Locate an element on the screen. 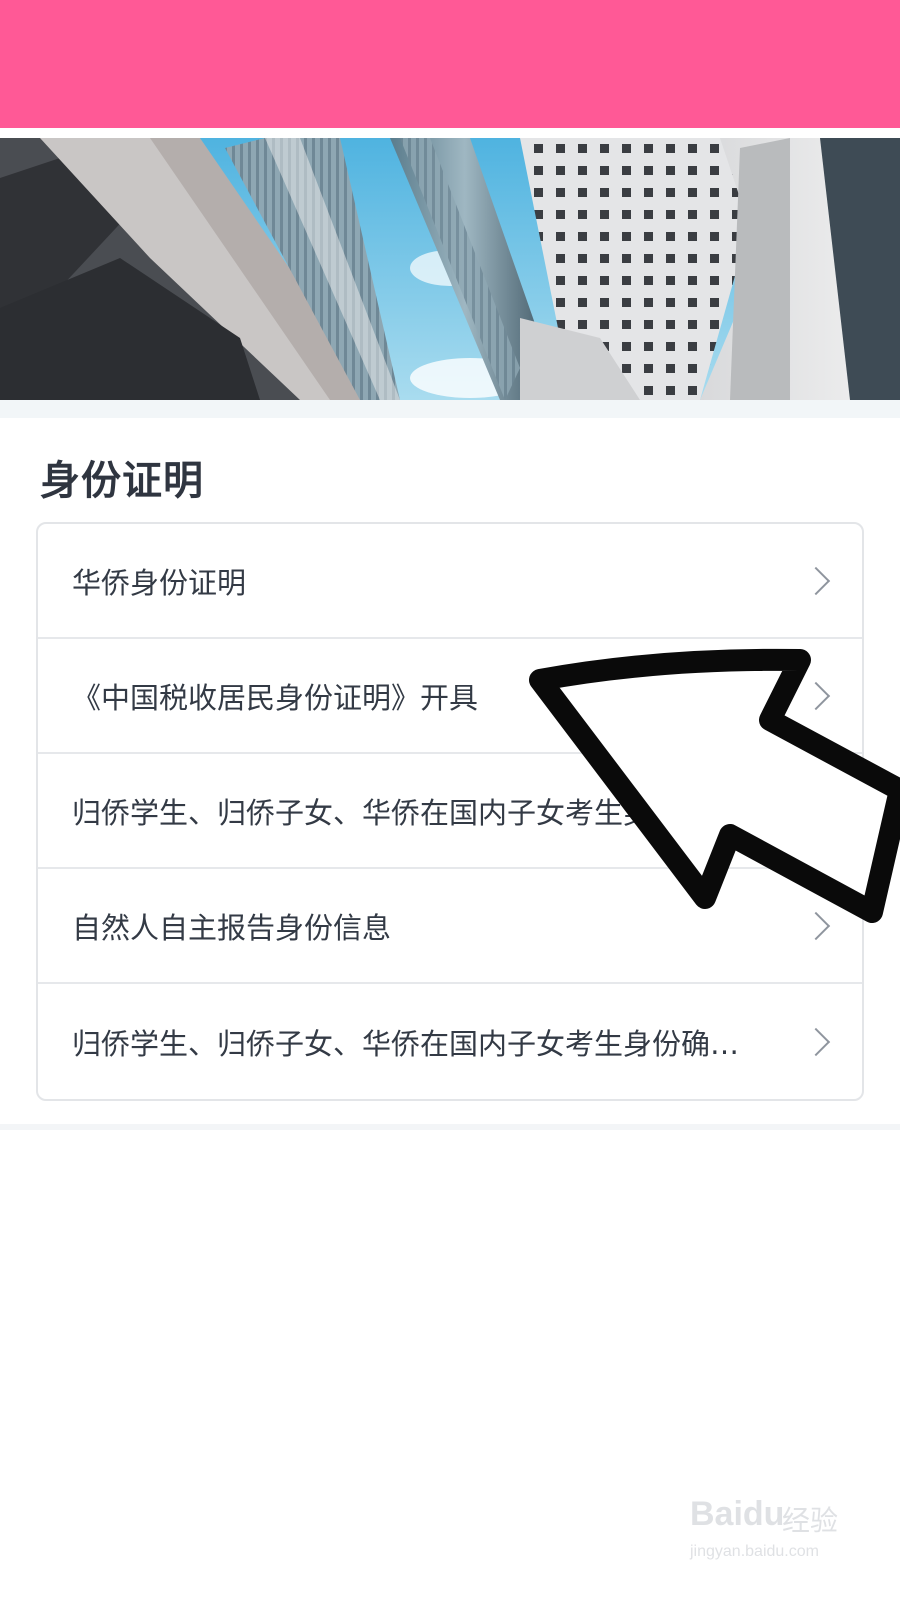  watermark-brand: Baidu is located at coordinates (737, 1514).